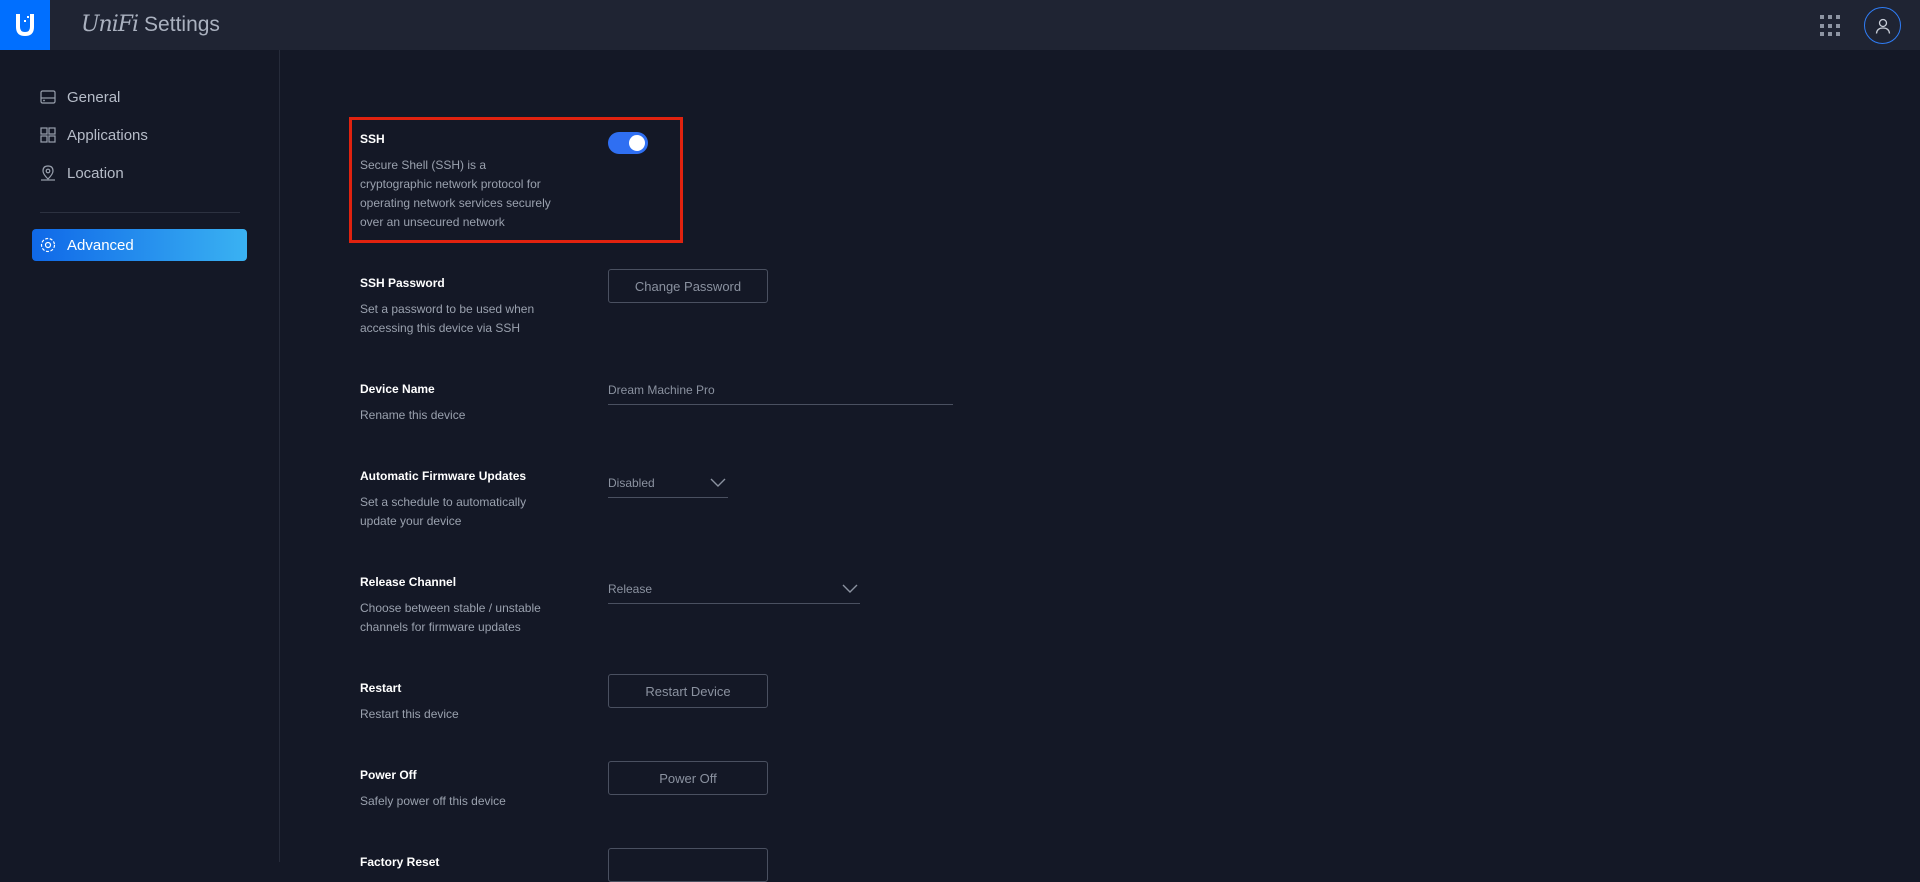 Image resolution: width=1920 pixels, height=882 pixels. Describe the element at coordinates (433, 801) in the screenshot. I see `power-off-description: Safely power off this device` at that location.